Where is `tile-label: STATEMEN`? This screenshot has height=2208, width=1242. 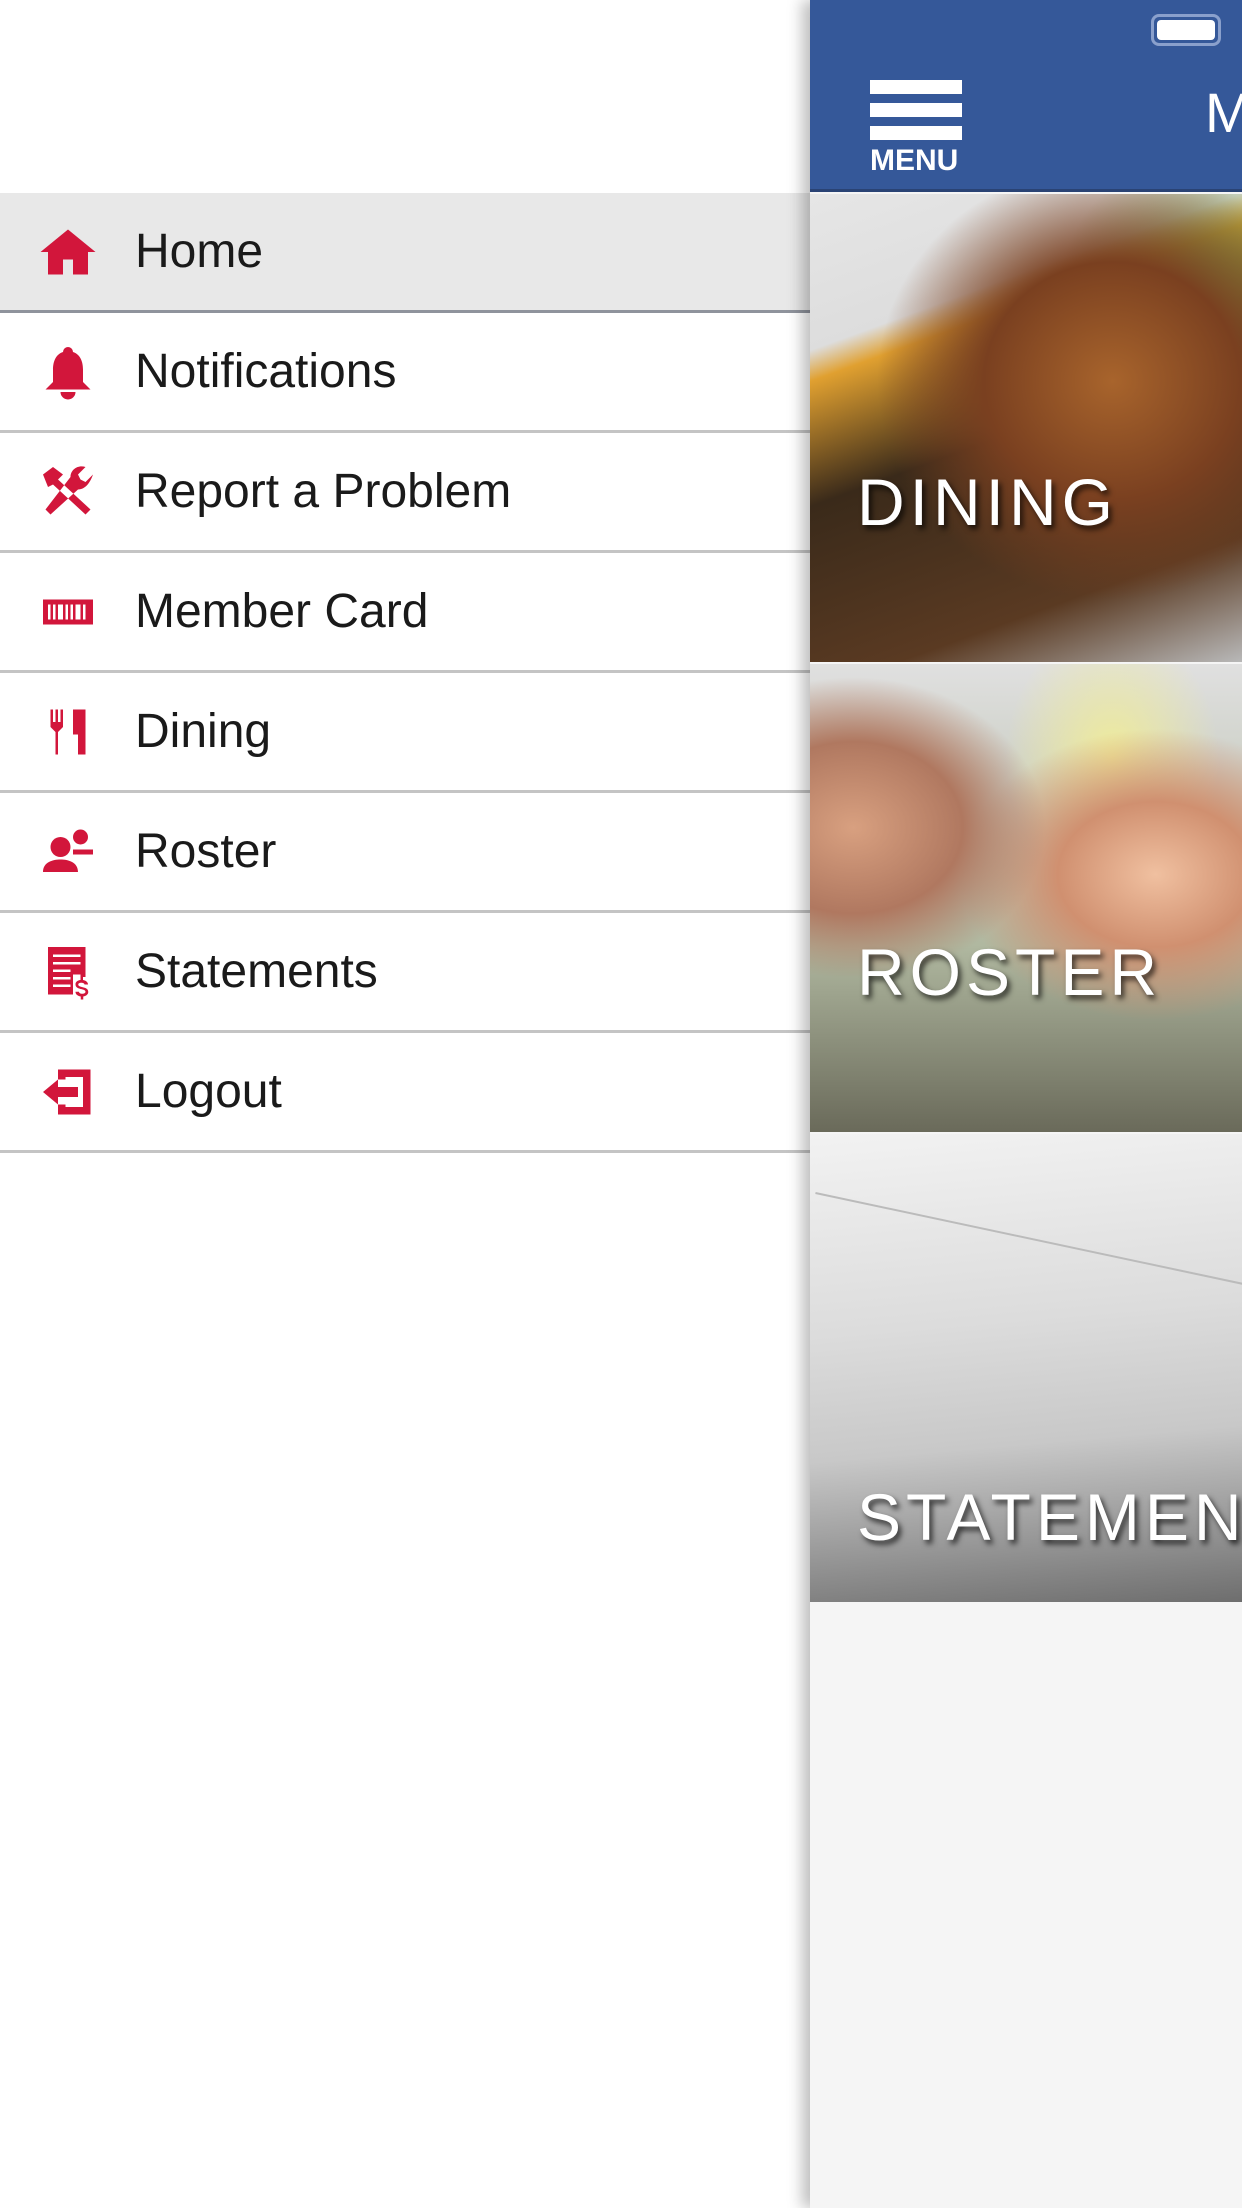
tile-label: STATEMEN is located at coordinates (1049, 1517).